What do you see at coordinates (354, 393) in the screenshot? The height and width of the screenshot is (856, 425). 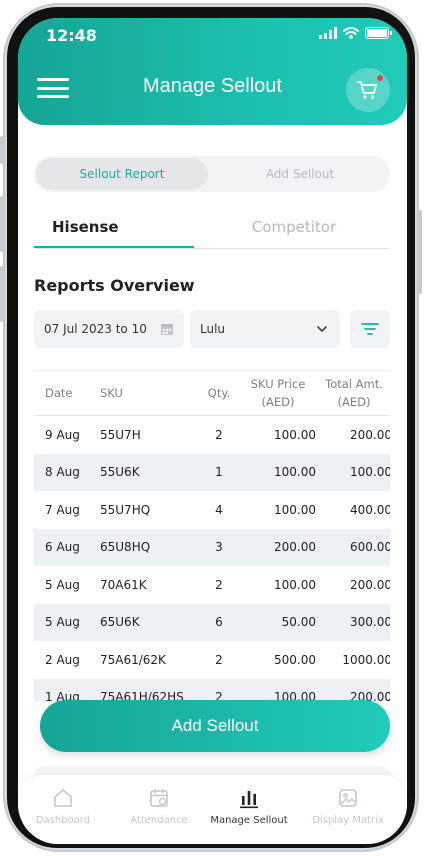 I see `col-total-amount: Total Amt. (AED)` at bounding box center [354, 393].